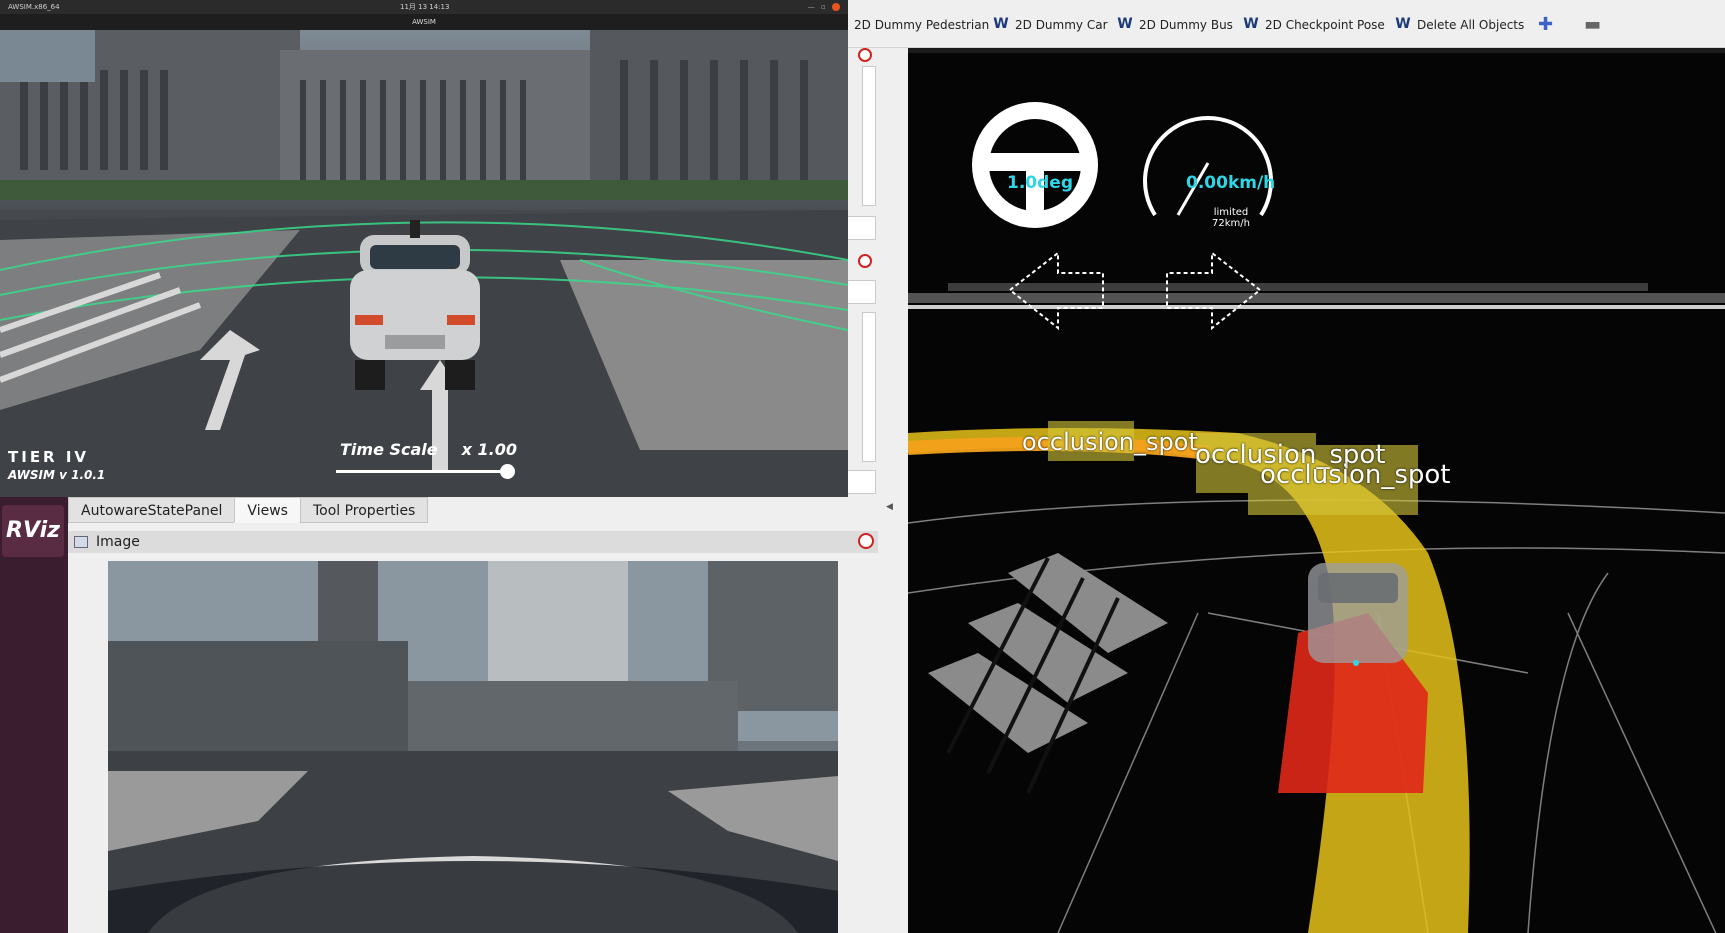 This screenshot has height=933, width=1725. I want to click on speed-limit-text: limited 72km/h, so click(1231, 218).